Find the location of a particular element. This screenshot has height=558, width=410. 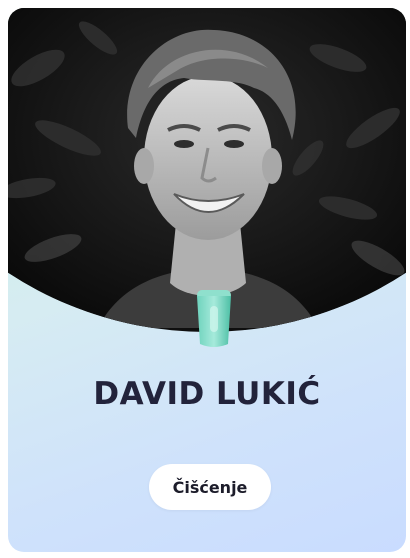

cleaning-container-icon is located at coordinates (214, 318).